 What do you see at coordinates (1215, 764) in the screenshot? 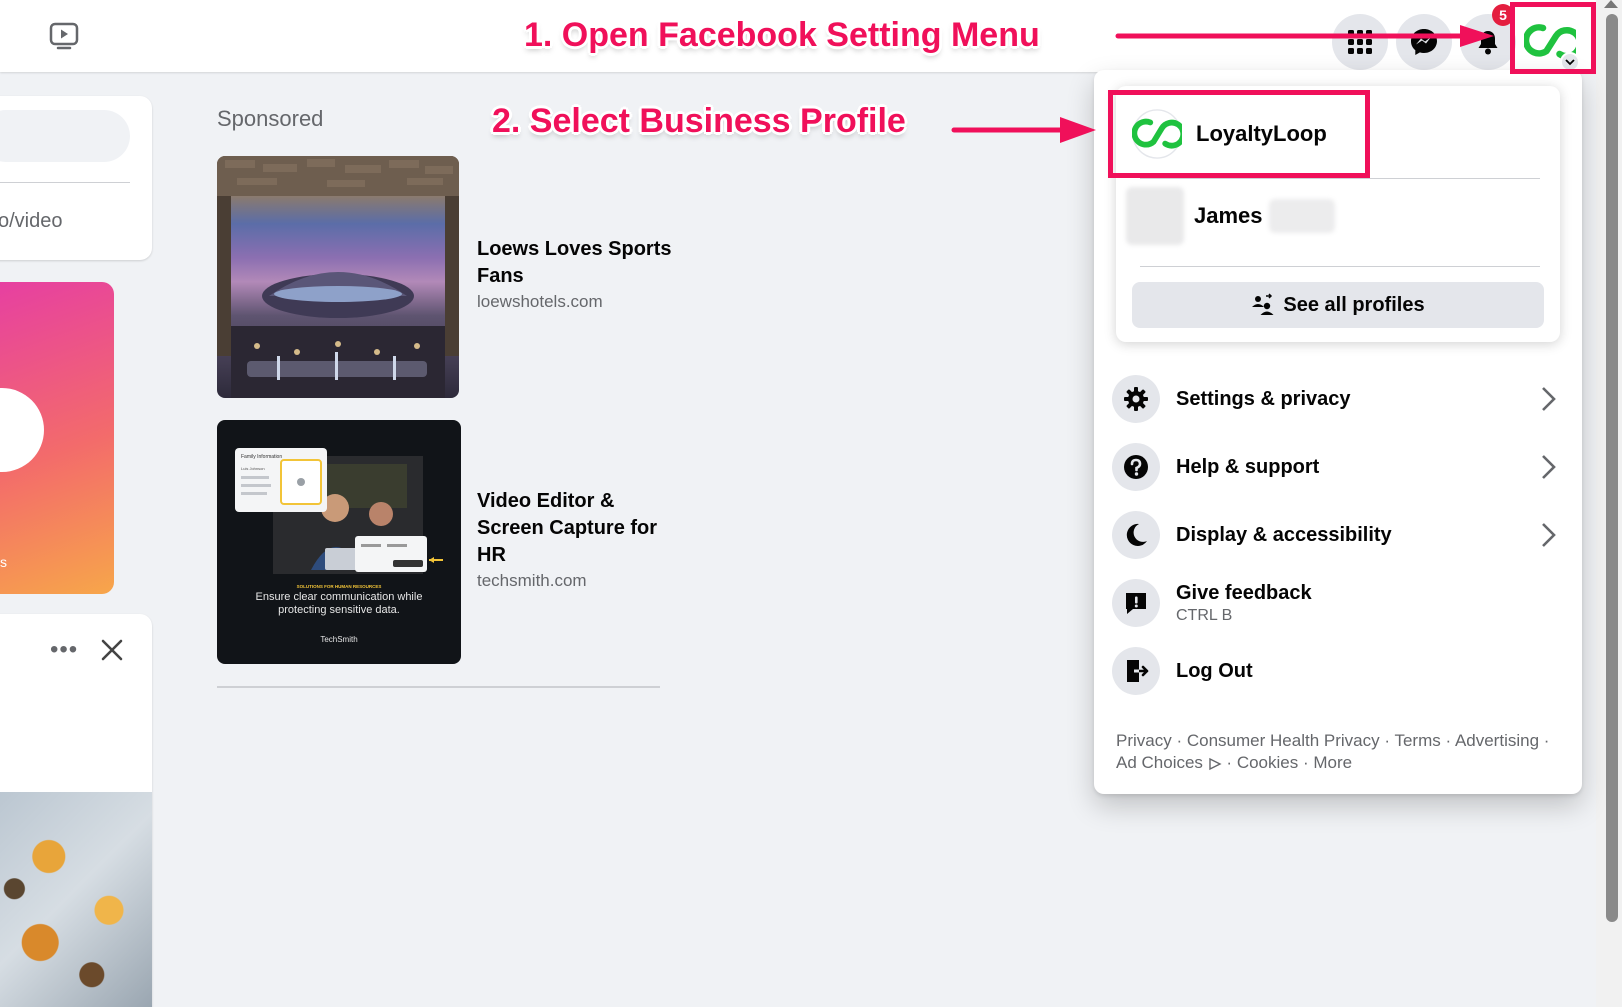
I see `ad-choices-icon` at bounding box center [1215, 764].